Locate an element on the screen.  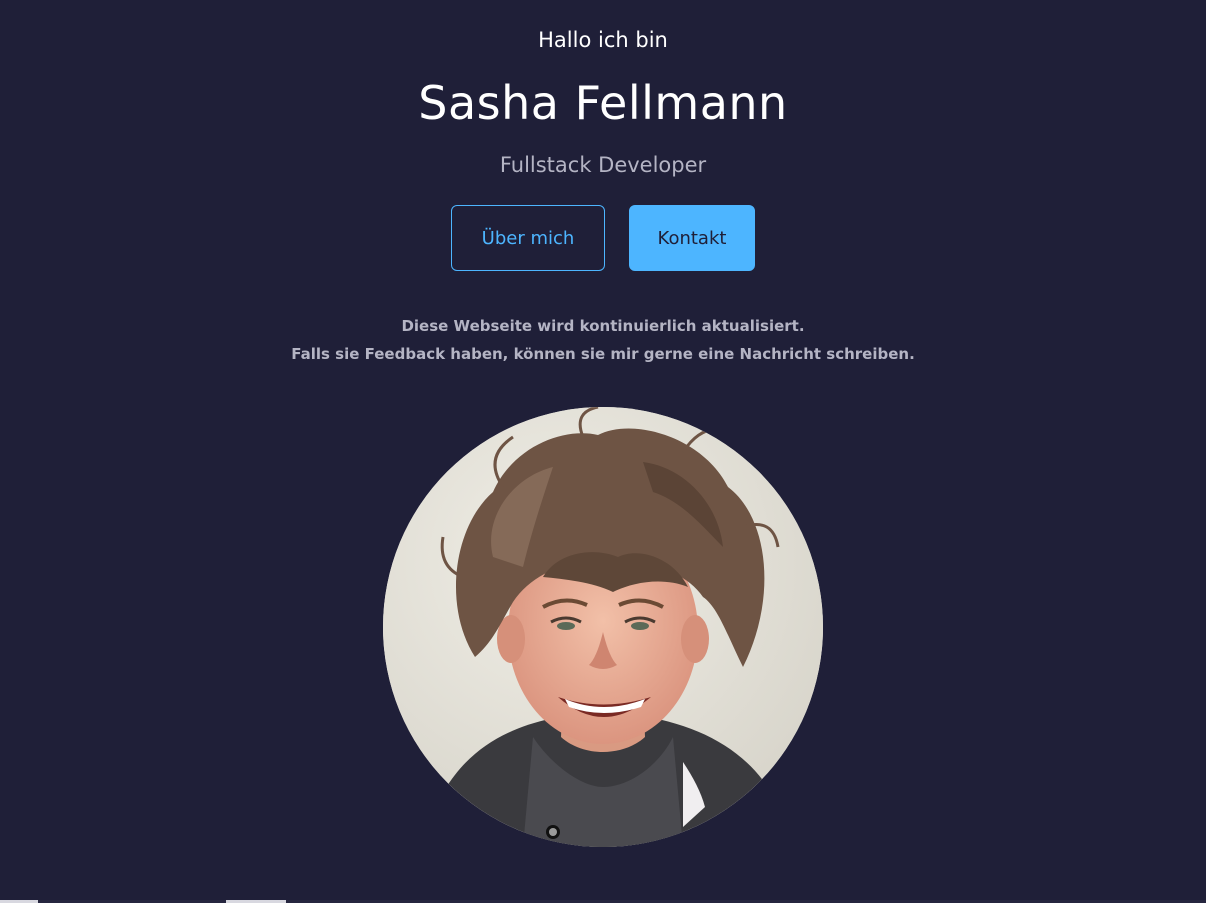
role-subtitle: Fullstack Developer is located at coordinates (603, 165).